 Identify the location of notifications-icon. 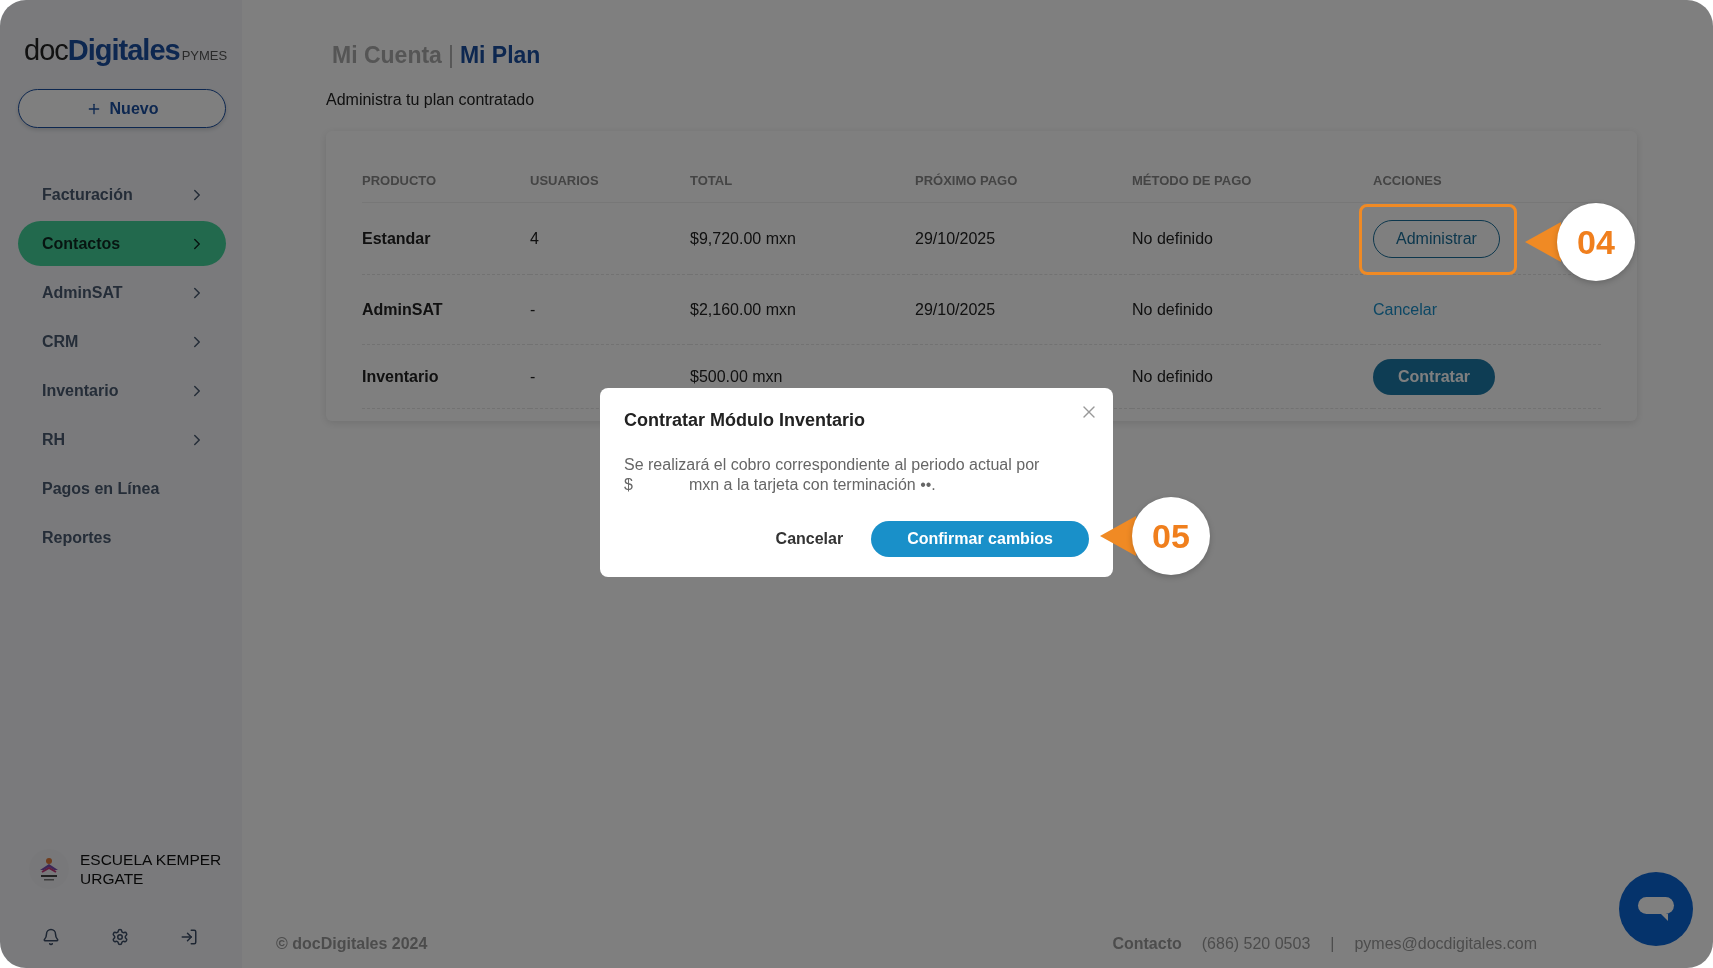
(51, 937).